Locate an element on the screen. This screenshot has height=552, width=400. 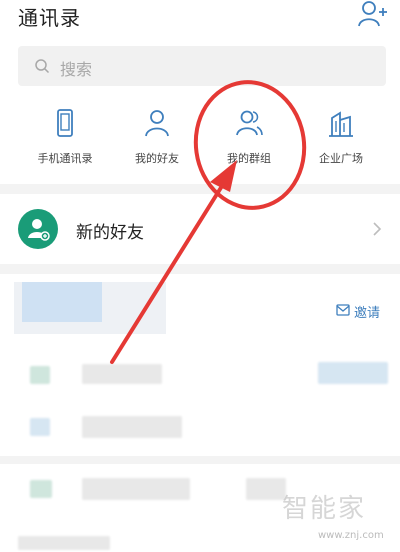
group-name-blurred is located at coordinates (62, 302).